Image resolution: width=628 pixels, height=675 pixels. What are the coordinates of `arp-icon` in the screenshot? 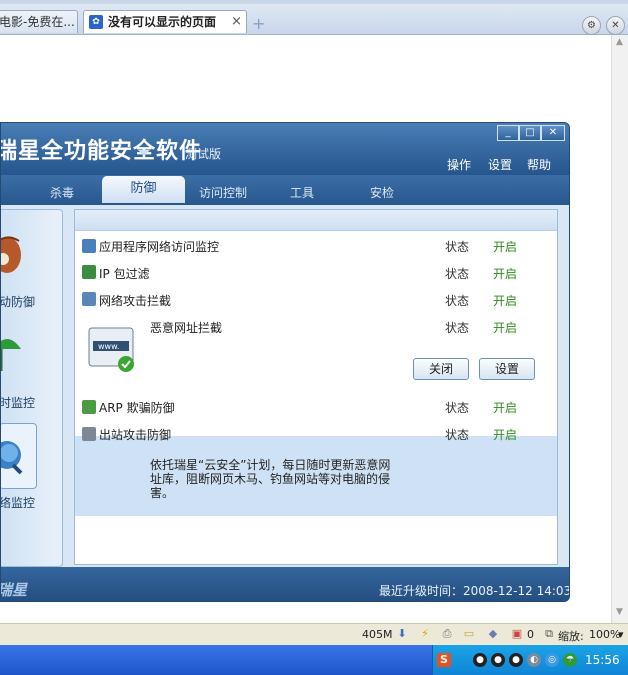 It's located at (89, 407).